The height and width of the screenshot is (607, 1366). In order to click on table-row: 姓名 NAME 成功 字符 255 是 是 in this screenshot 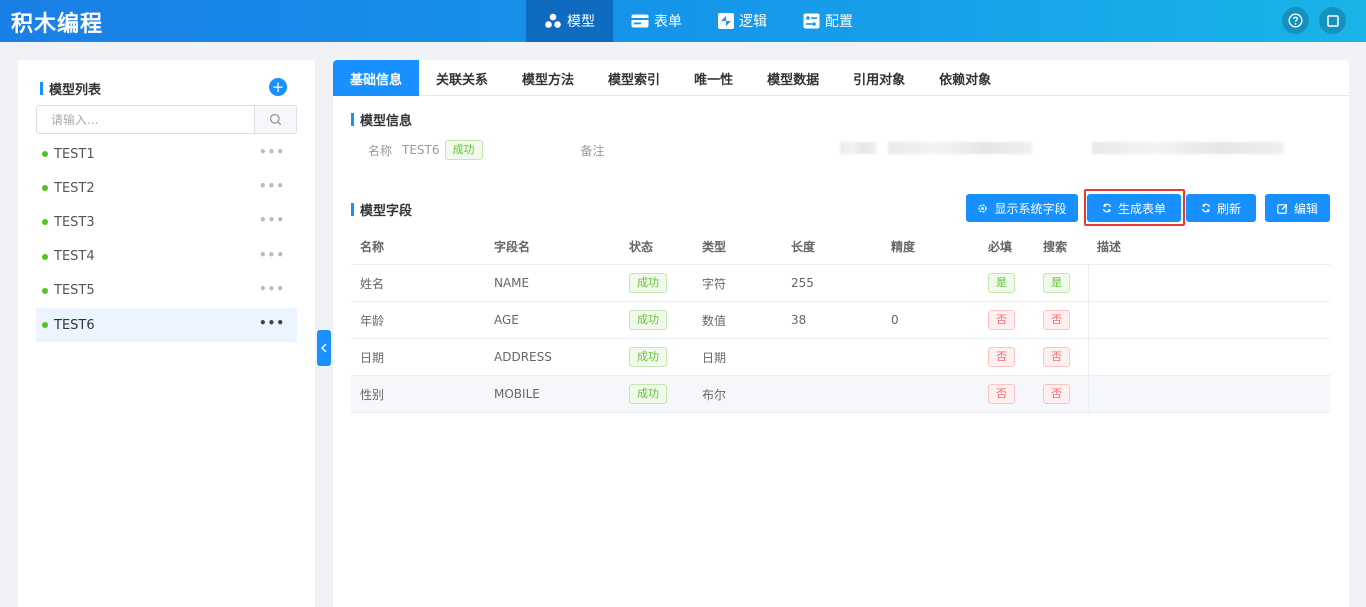, I will do `click(840, 283)`.